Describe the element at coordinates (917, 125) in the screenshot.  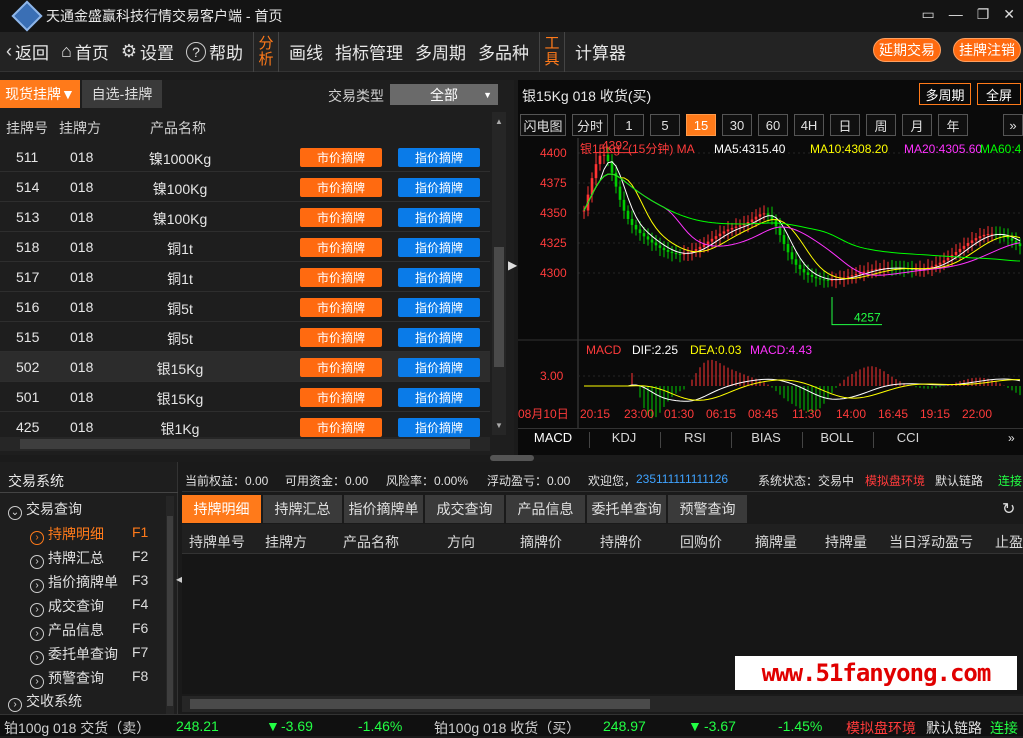
I see `timeframe-button: 月` at that location.